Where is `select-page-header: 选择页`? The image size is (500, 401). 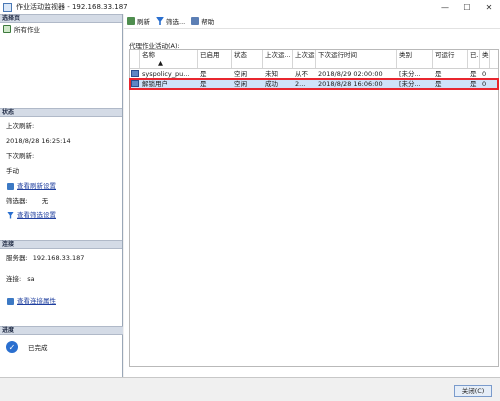 select-page-header: 选择页 is located at coordinates (61, 18).